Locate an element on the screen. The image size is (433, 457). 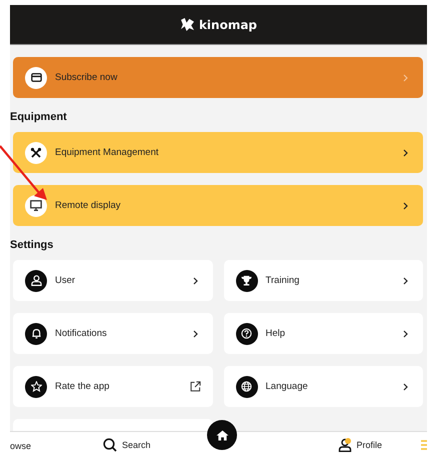
star-icon is located at coordinates (36, 386).